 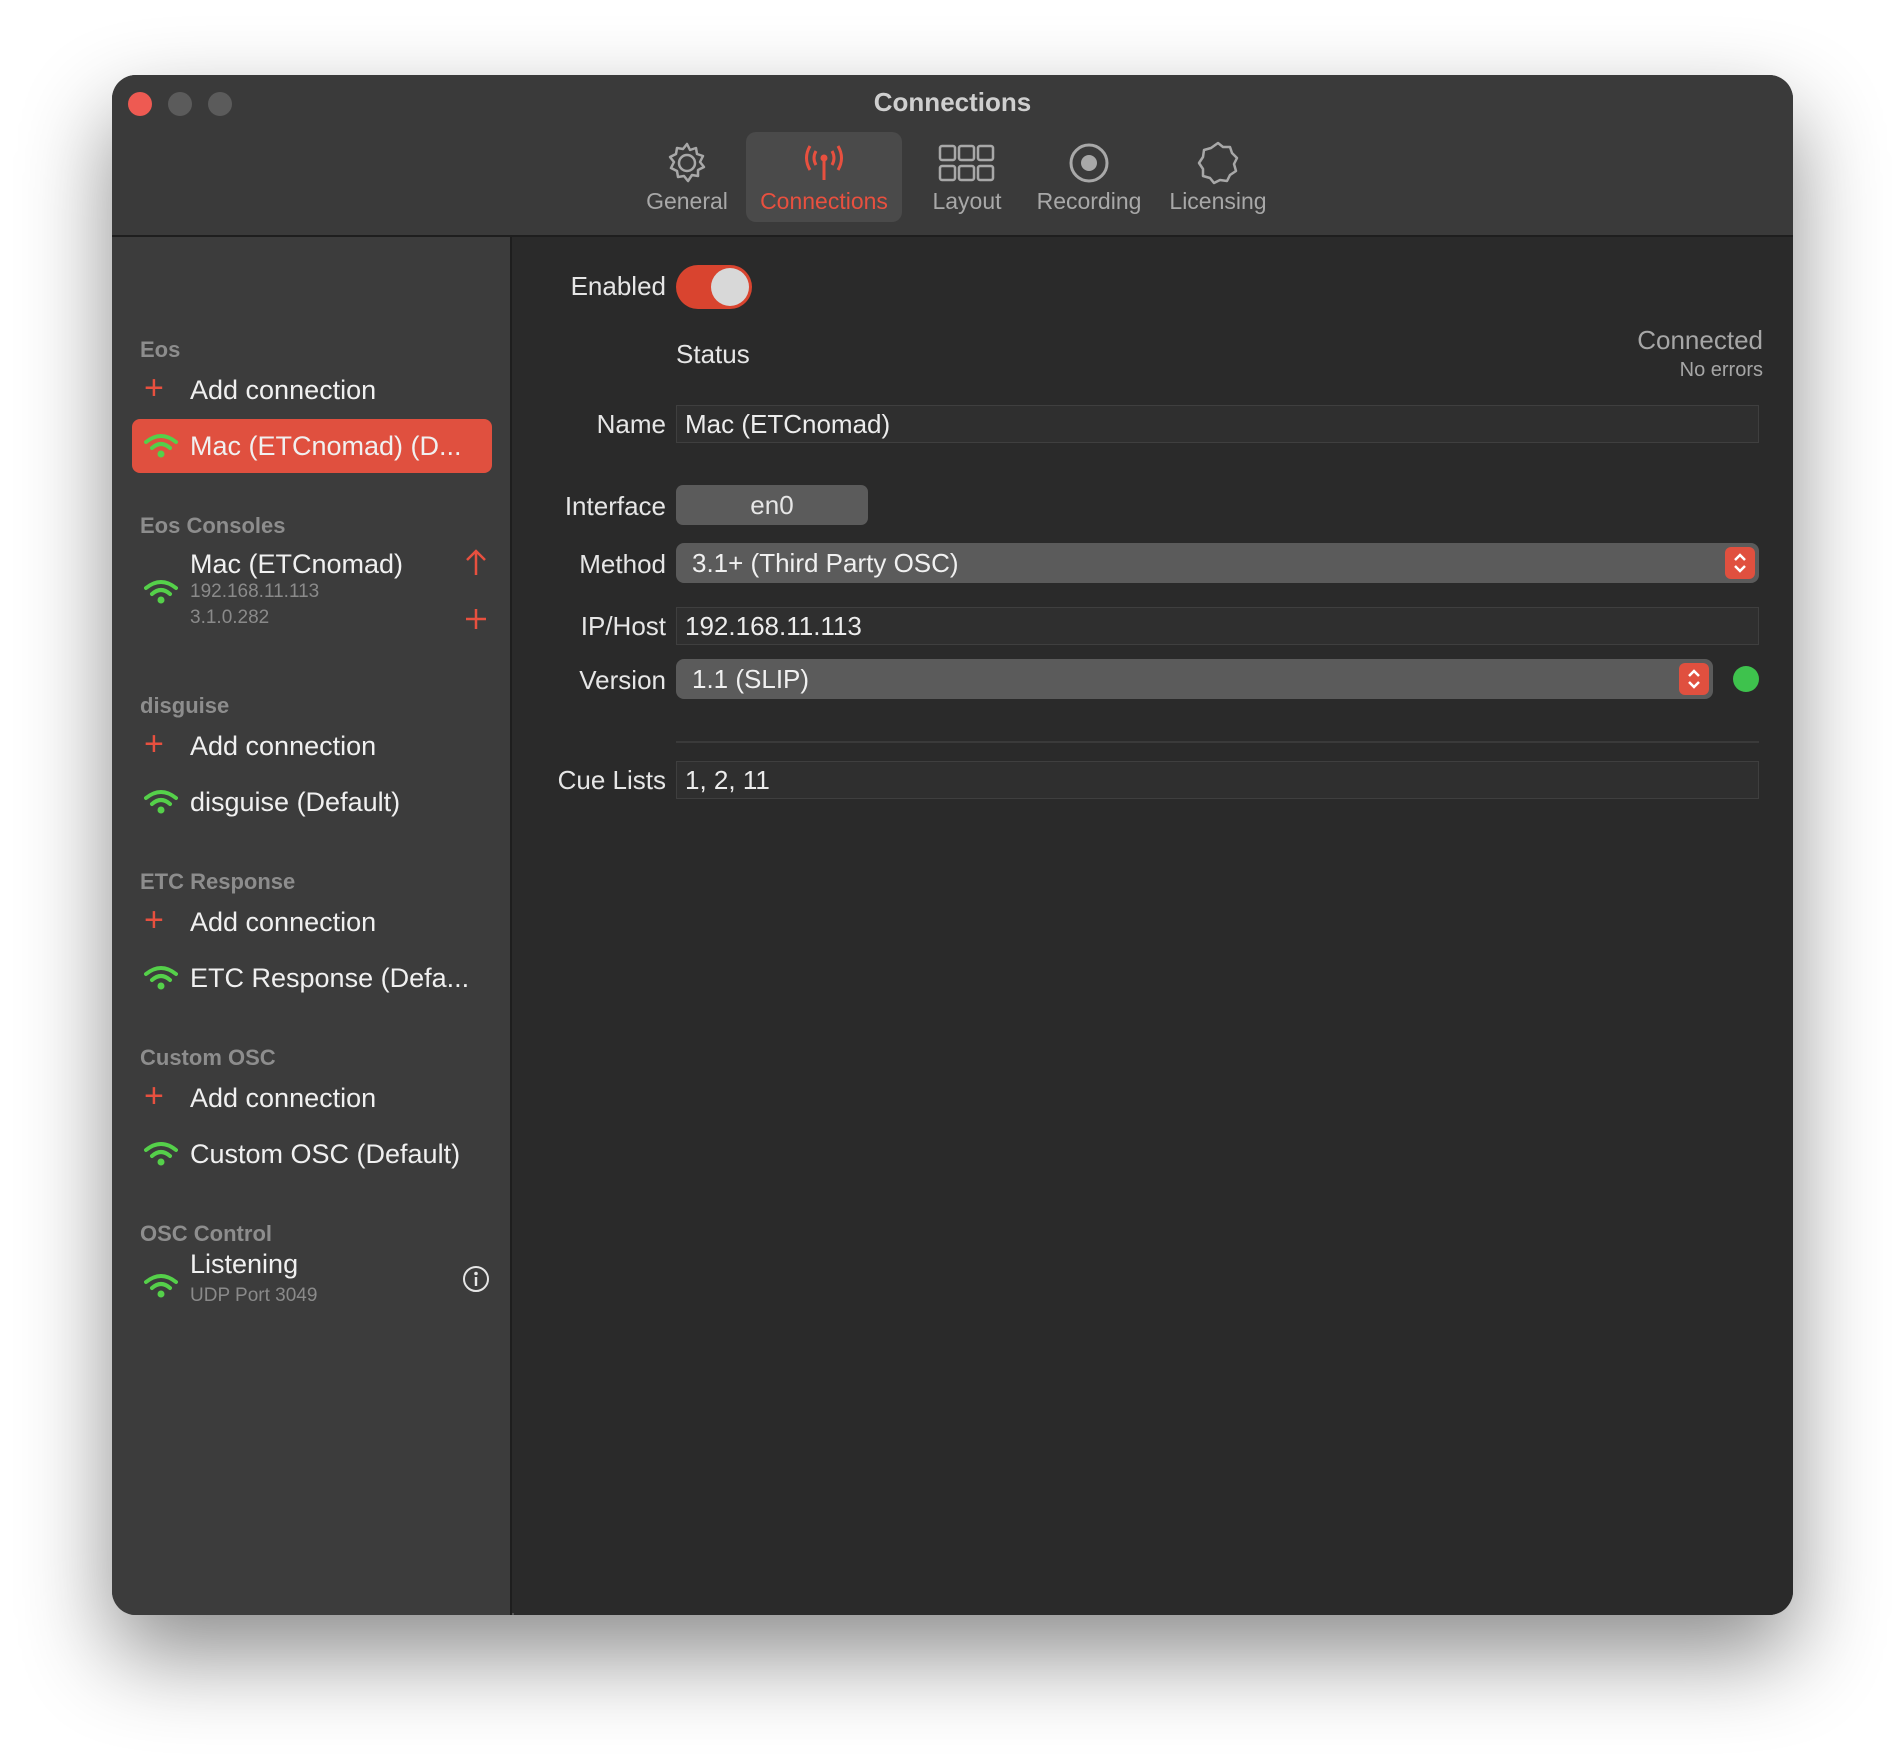 I want to click on interface-button: en0, so click(x=772, y=505).